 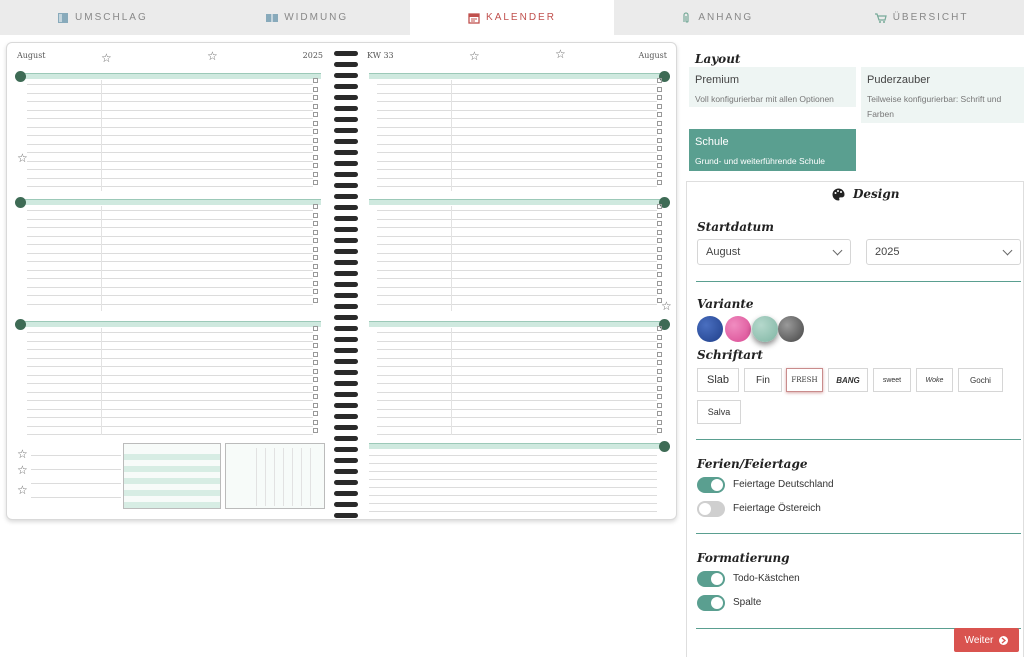 I want to click on planner-right-header: KW 33 August, so click(x=517, y=56).